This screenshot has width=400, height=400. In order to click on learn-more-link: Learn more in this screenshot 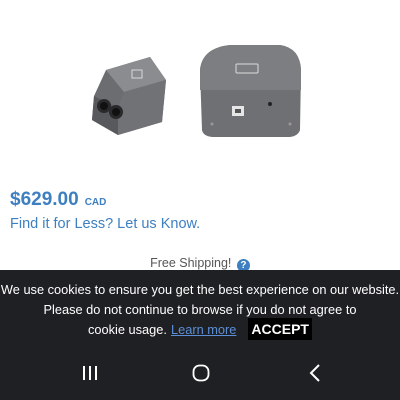, I will do `click(203, 329)`.